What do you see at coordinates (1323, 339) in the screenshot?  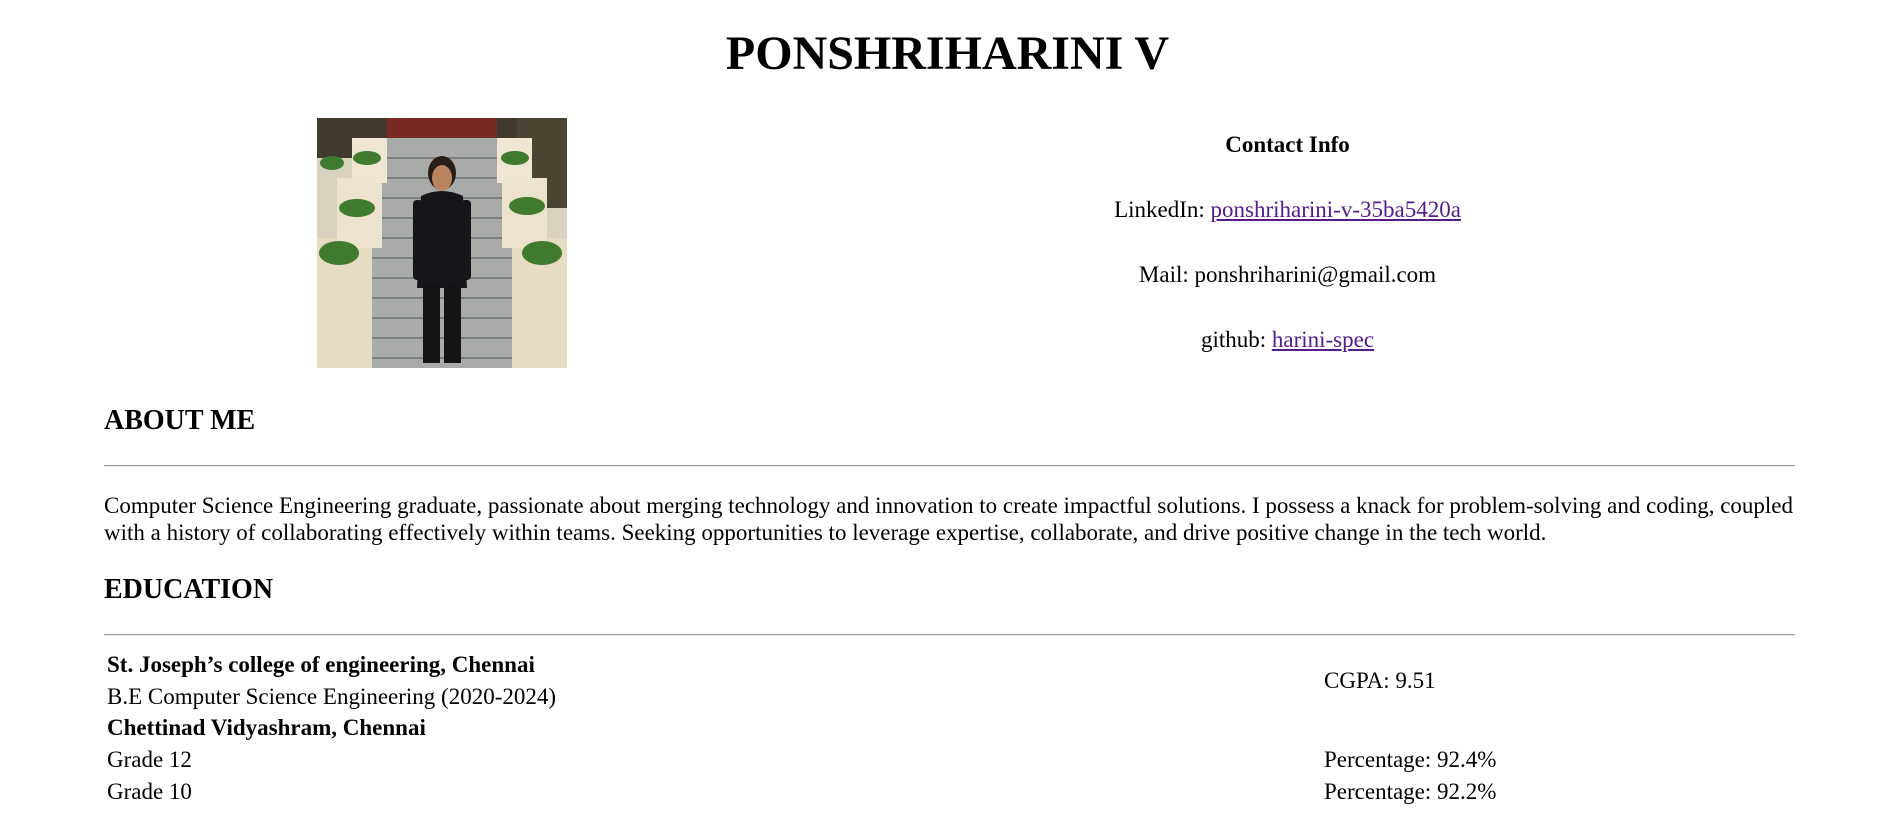 I see `github-link: harini-spec` at bounding box center [1323, 339].